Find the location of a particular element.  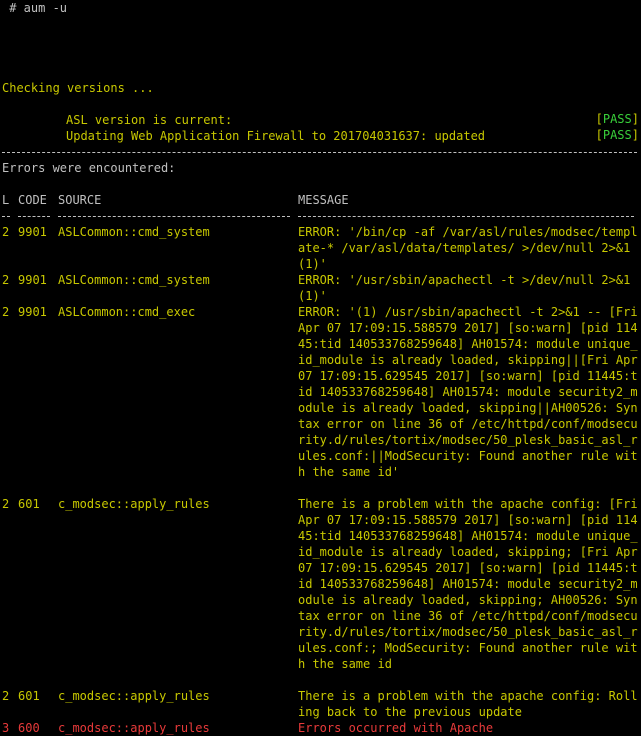

column-rule-message is located at coordinates (466, 216).